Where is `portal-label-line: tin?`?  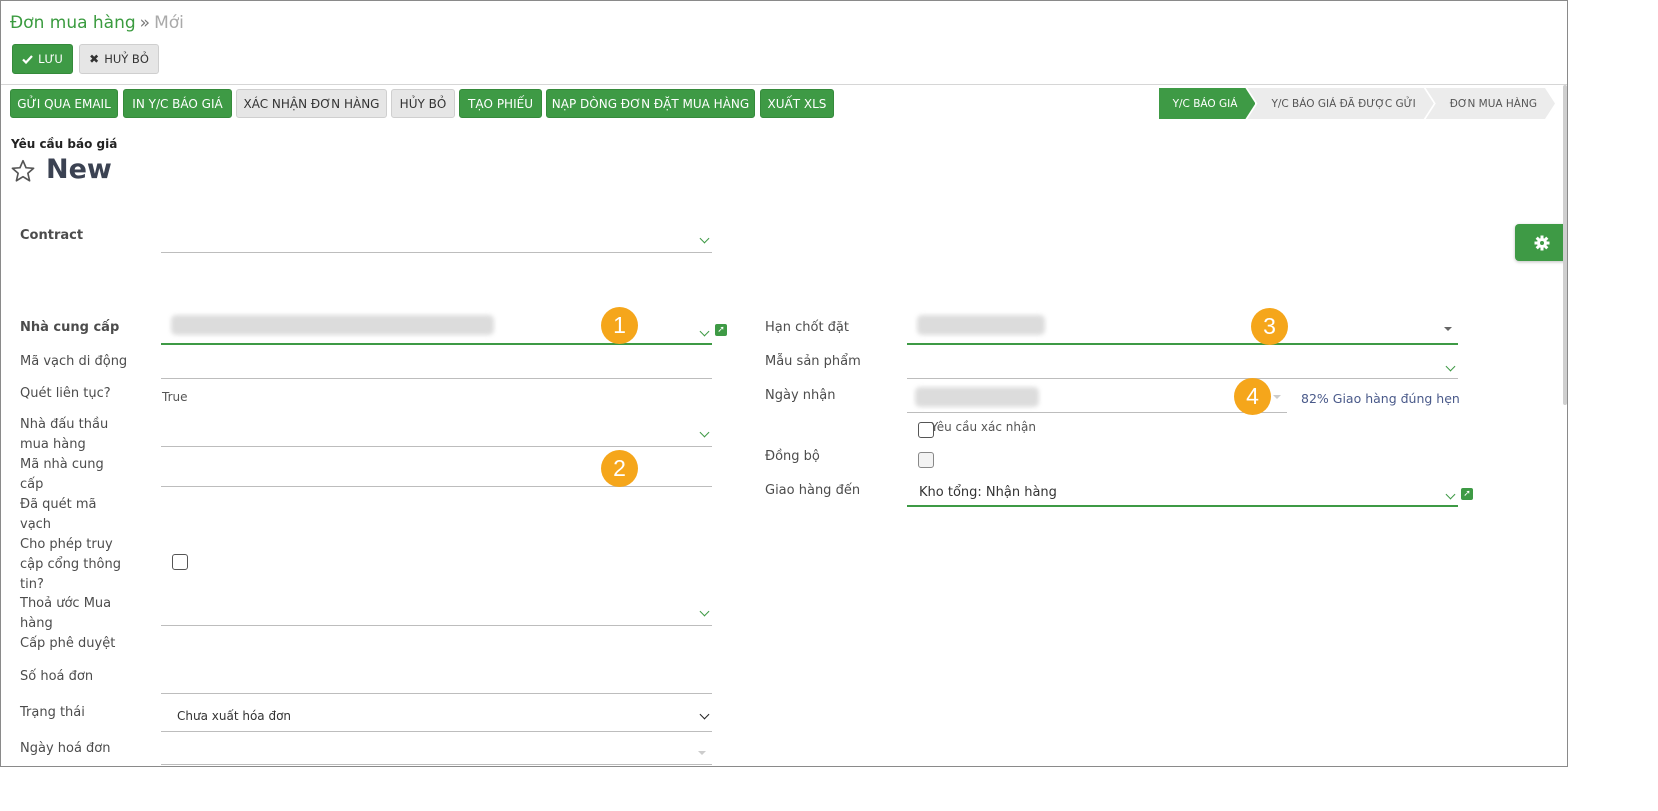
portal-label-line: tin? is located at coordinates (32, 584).